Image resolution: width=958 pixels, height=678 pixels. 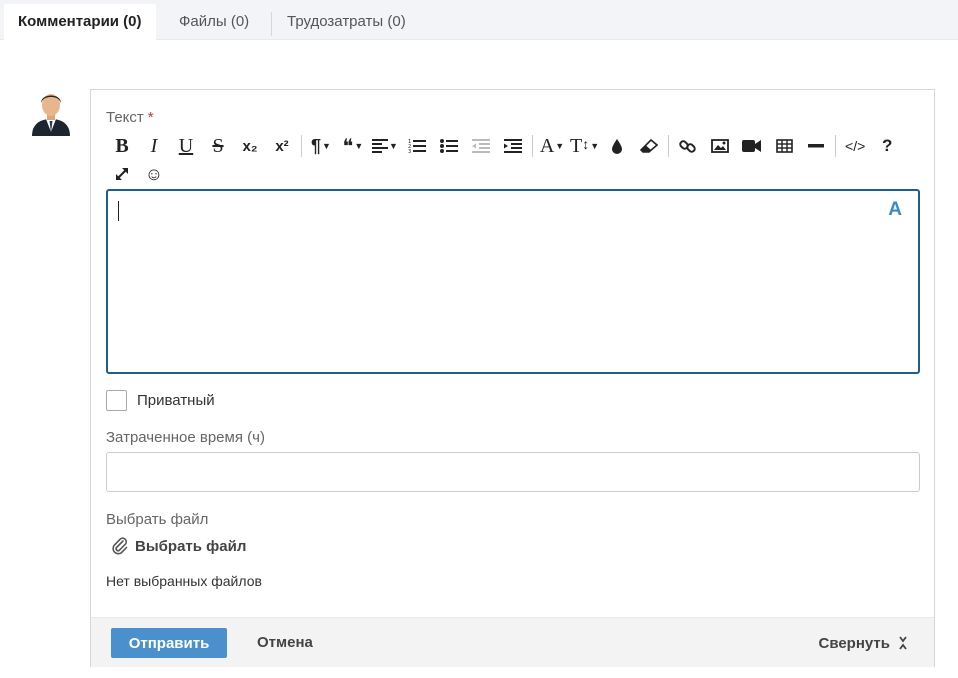 I want to click on italic-button: I, so click(x=154, y=146).